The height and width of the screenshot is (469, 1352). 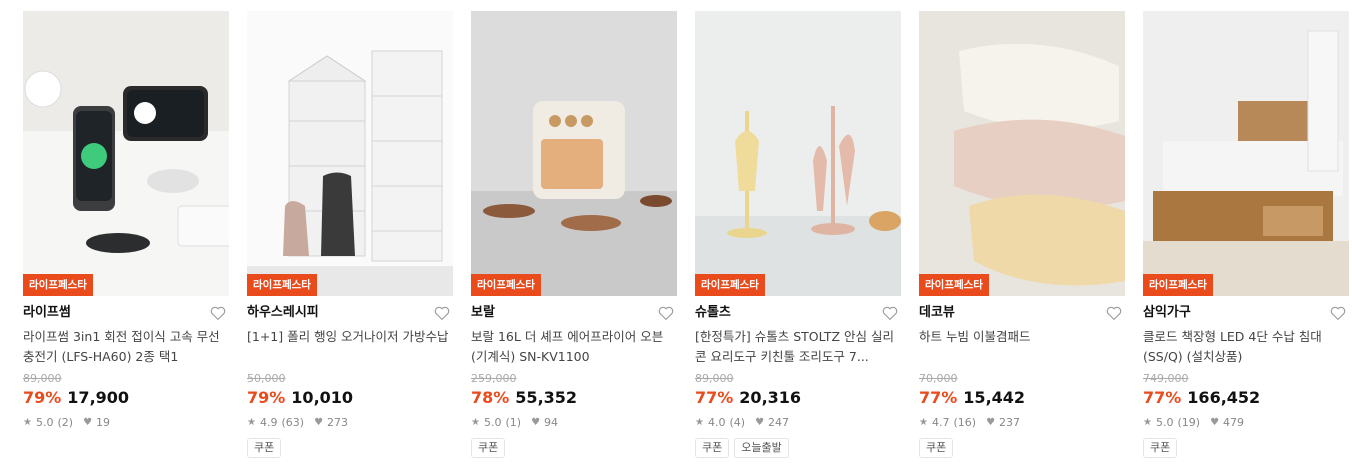 What do you see at coordinates (770, 397) in the screenshot?
I see `sale-price: 20,316` at bounding box center [770, 397].